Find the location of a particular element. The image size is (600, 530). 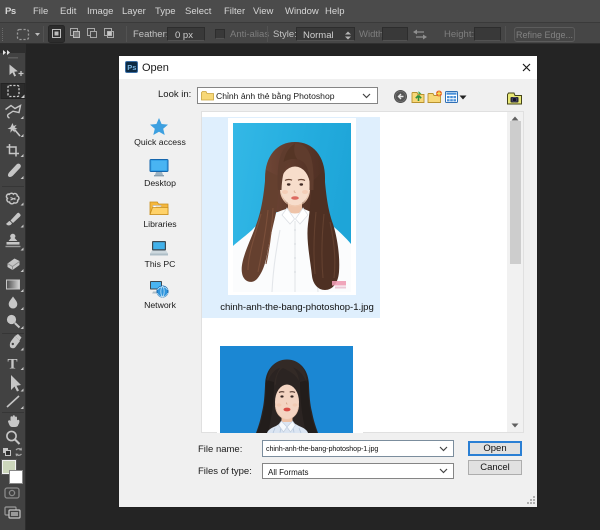

svg-text: Ps is located at coordinates (131, 67).